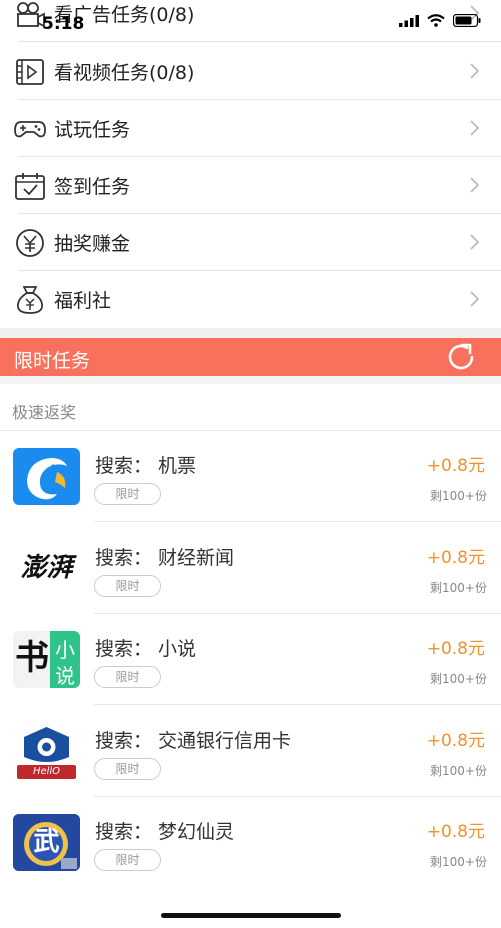  Describe the element at coordinates (46, 842) in the screenshot. I see `game-app-icon: 武` at that location.